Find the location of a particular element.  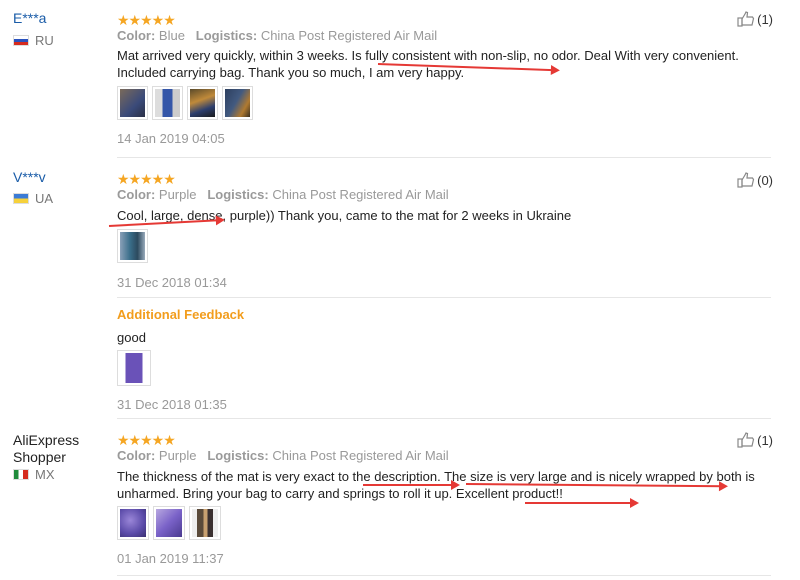

color-value: Blue is located at coordinates (171, 35).